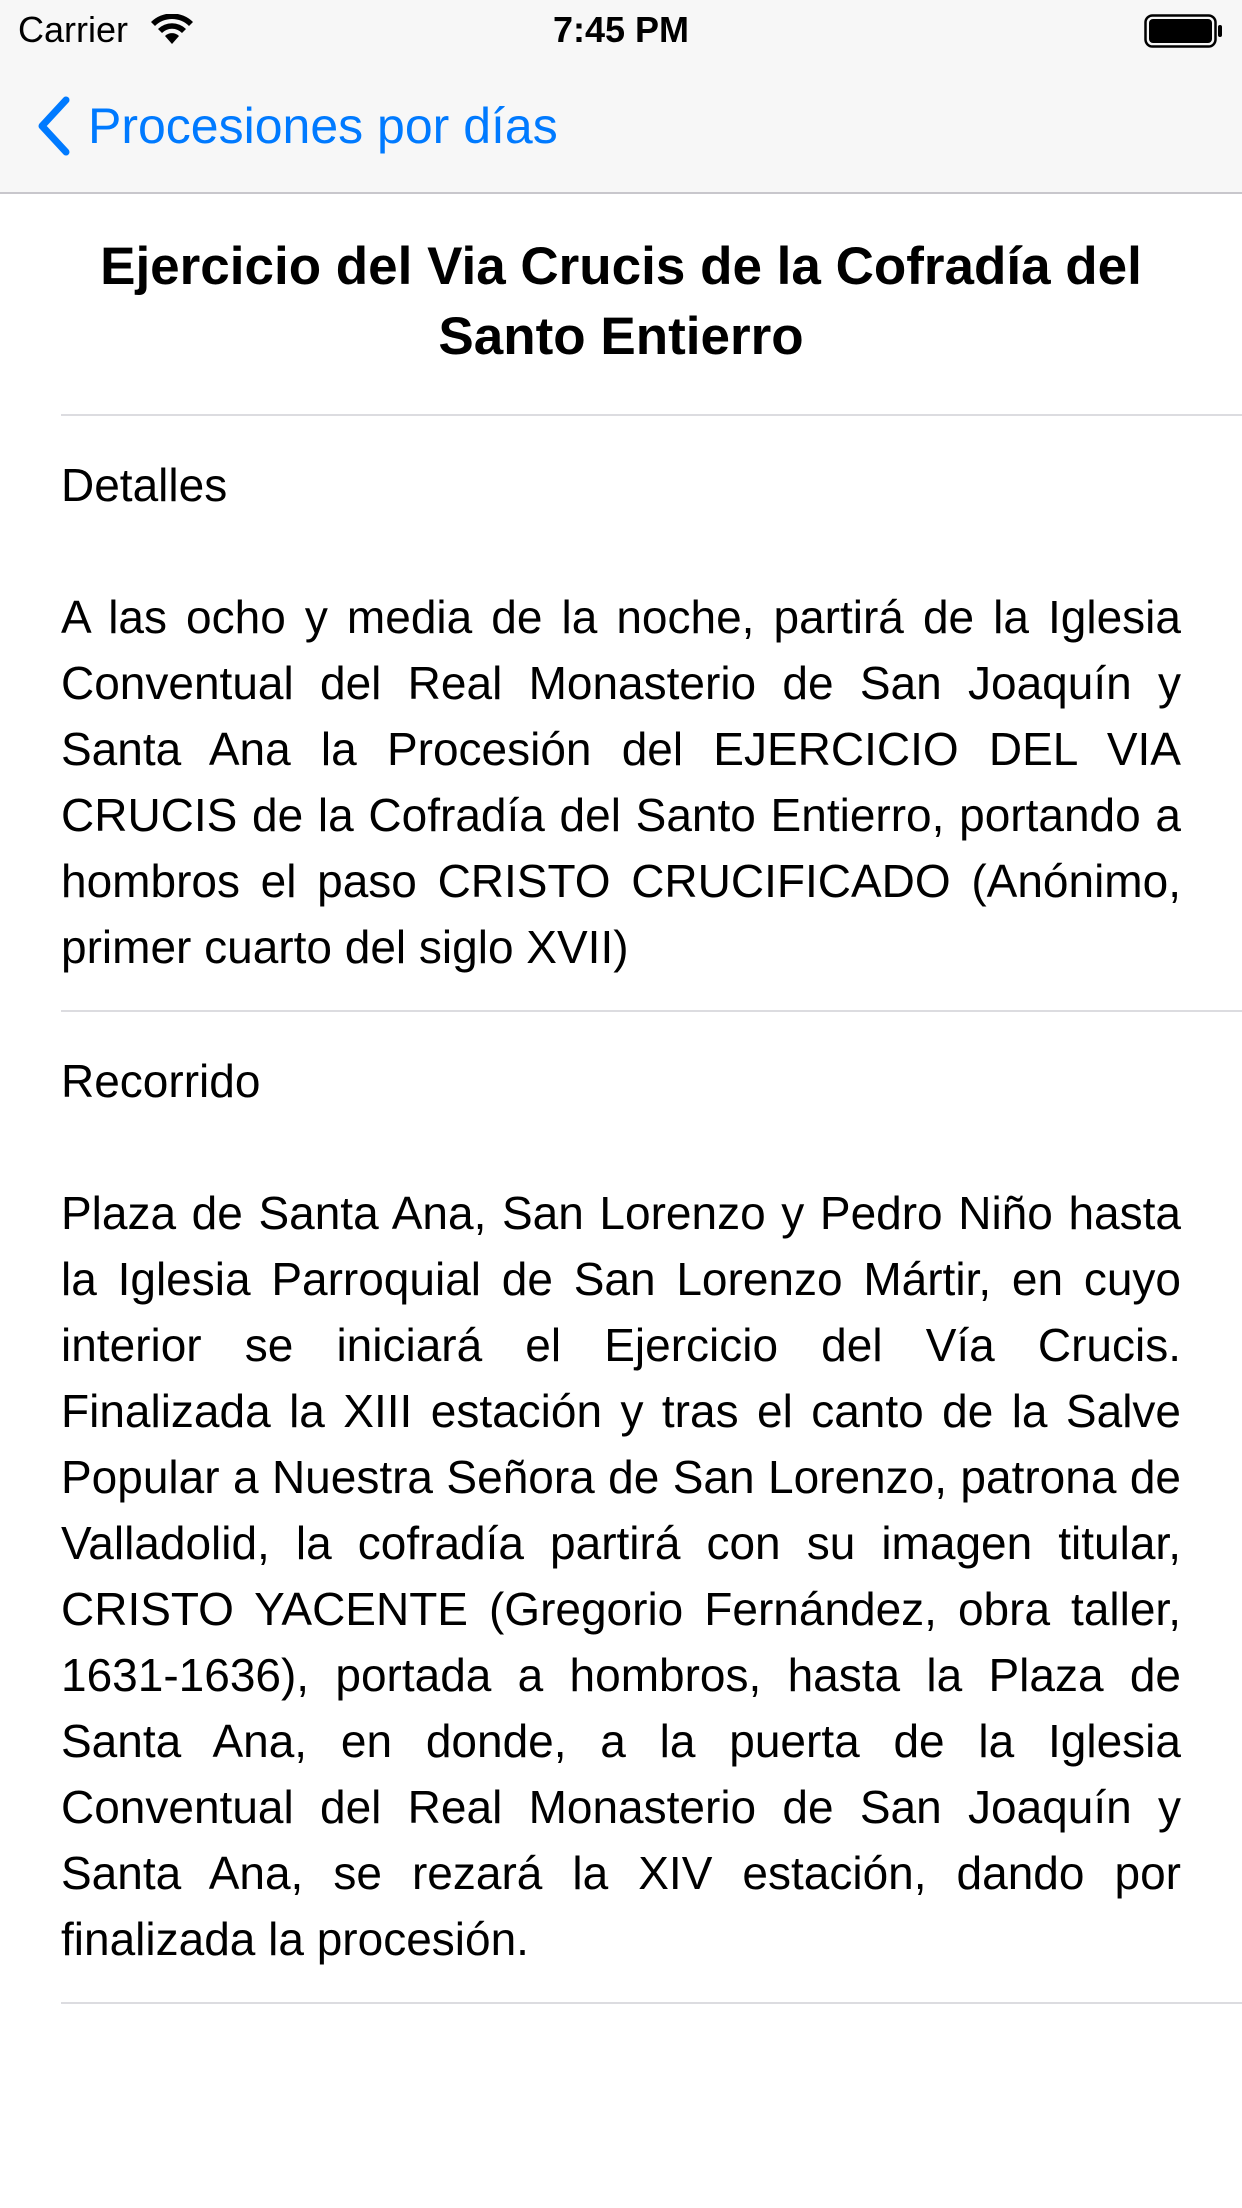 Image resolution: width=1242 pixels, height=2208 pixels. Describe the element at coordinates (323, 126) in the screenshot. I see `back-button-label: Procesiones por días` at that location.